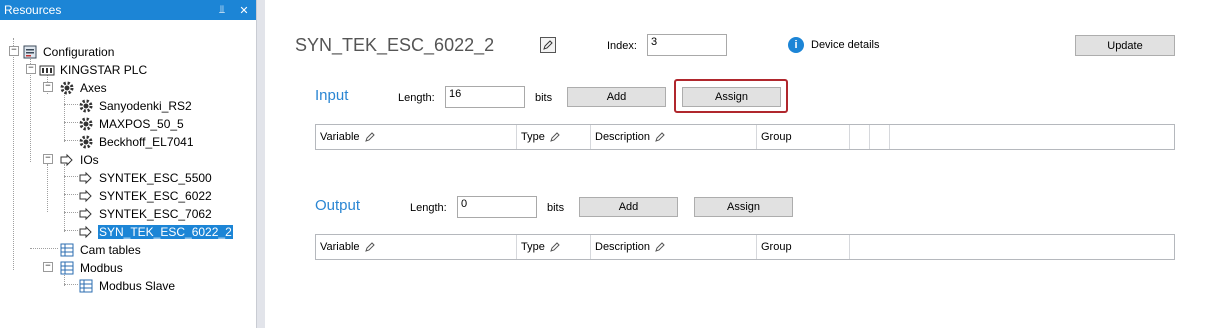 The height and width of the screenshot is (328, 1229). I want to click on index-field: 3, so click(687, 45).